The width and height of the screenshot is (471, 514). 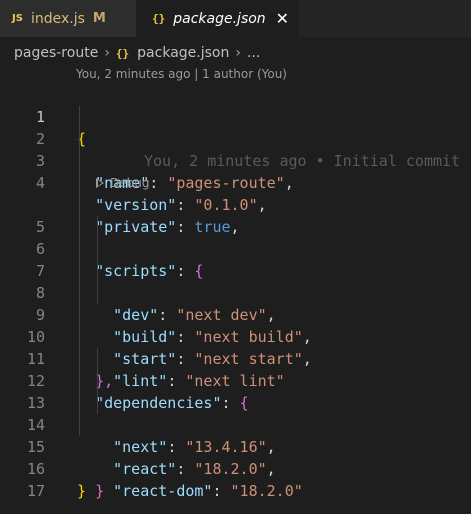 What do you see at coordinates (181, 74) in the screenshot?
I see `git-blame-codelens: You, 2 minutes ago | 1 author (You)` at bounding box center [181, 74].